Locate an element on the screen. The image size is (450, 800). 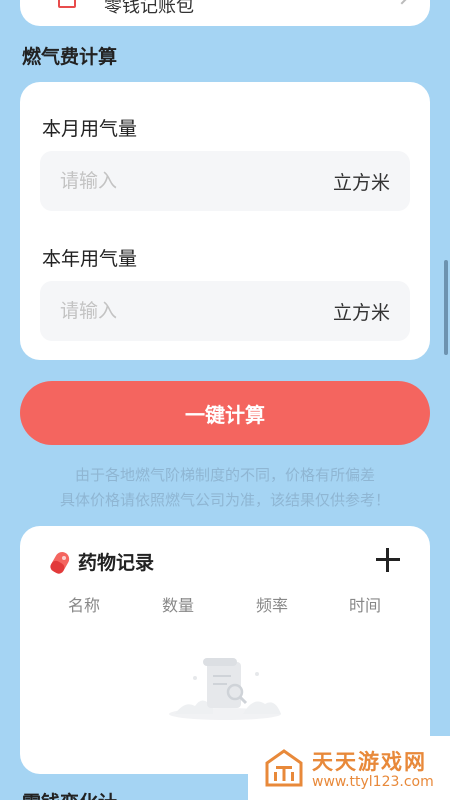
yearly-usage-label: 本年用气量 is located at coordinates (90, 259).